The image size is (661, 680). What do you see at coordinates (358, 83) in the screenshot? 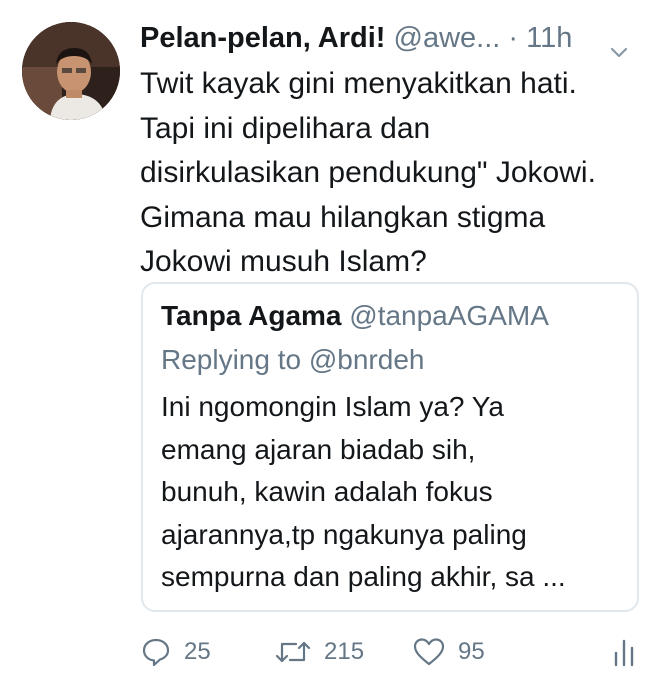
I see `tweet-text-line: Twit kayak gini menyakitkan hati.` at bounding box center [358, 83].